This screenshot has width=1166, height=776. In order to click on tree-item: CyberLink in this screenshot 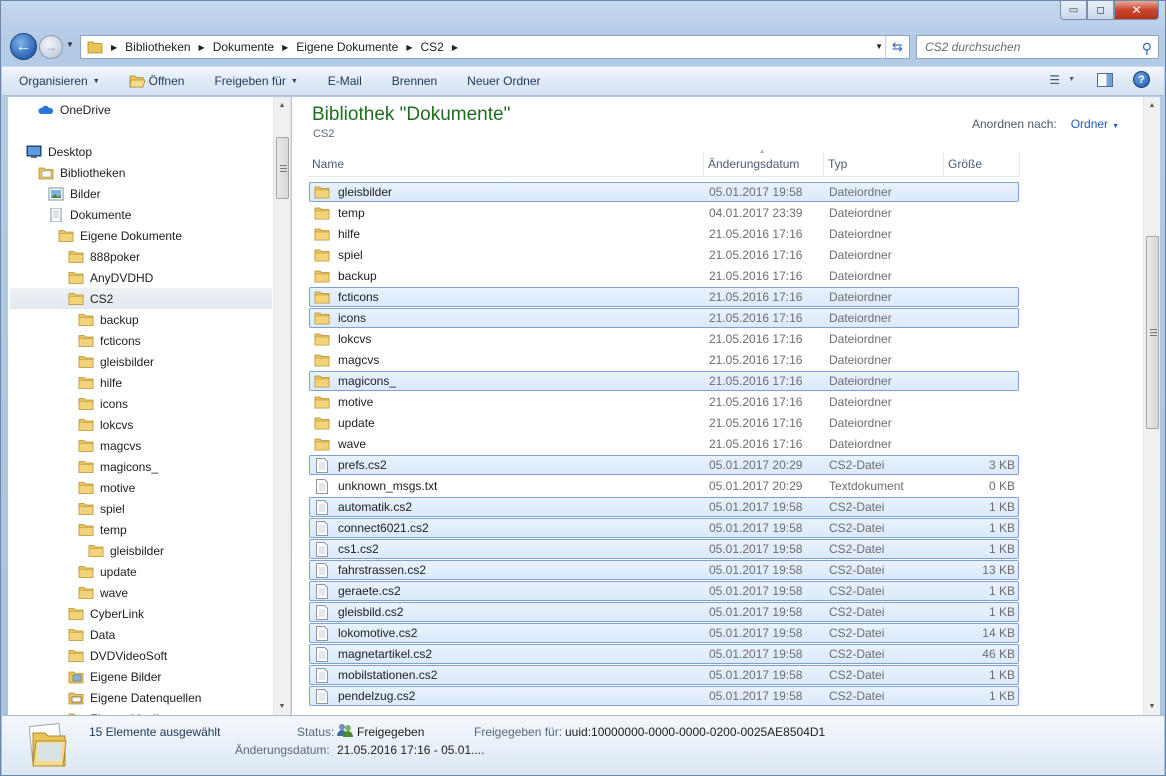, I will do `click(106, 613)`.